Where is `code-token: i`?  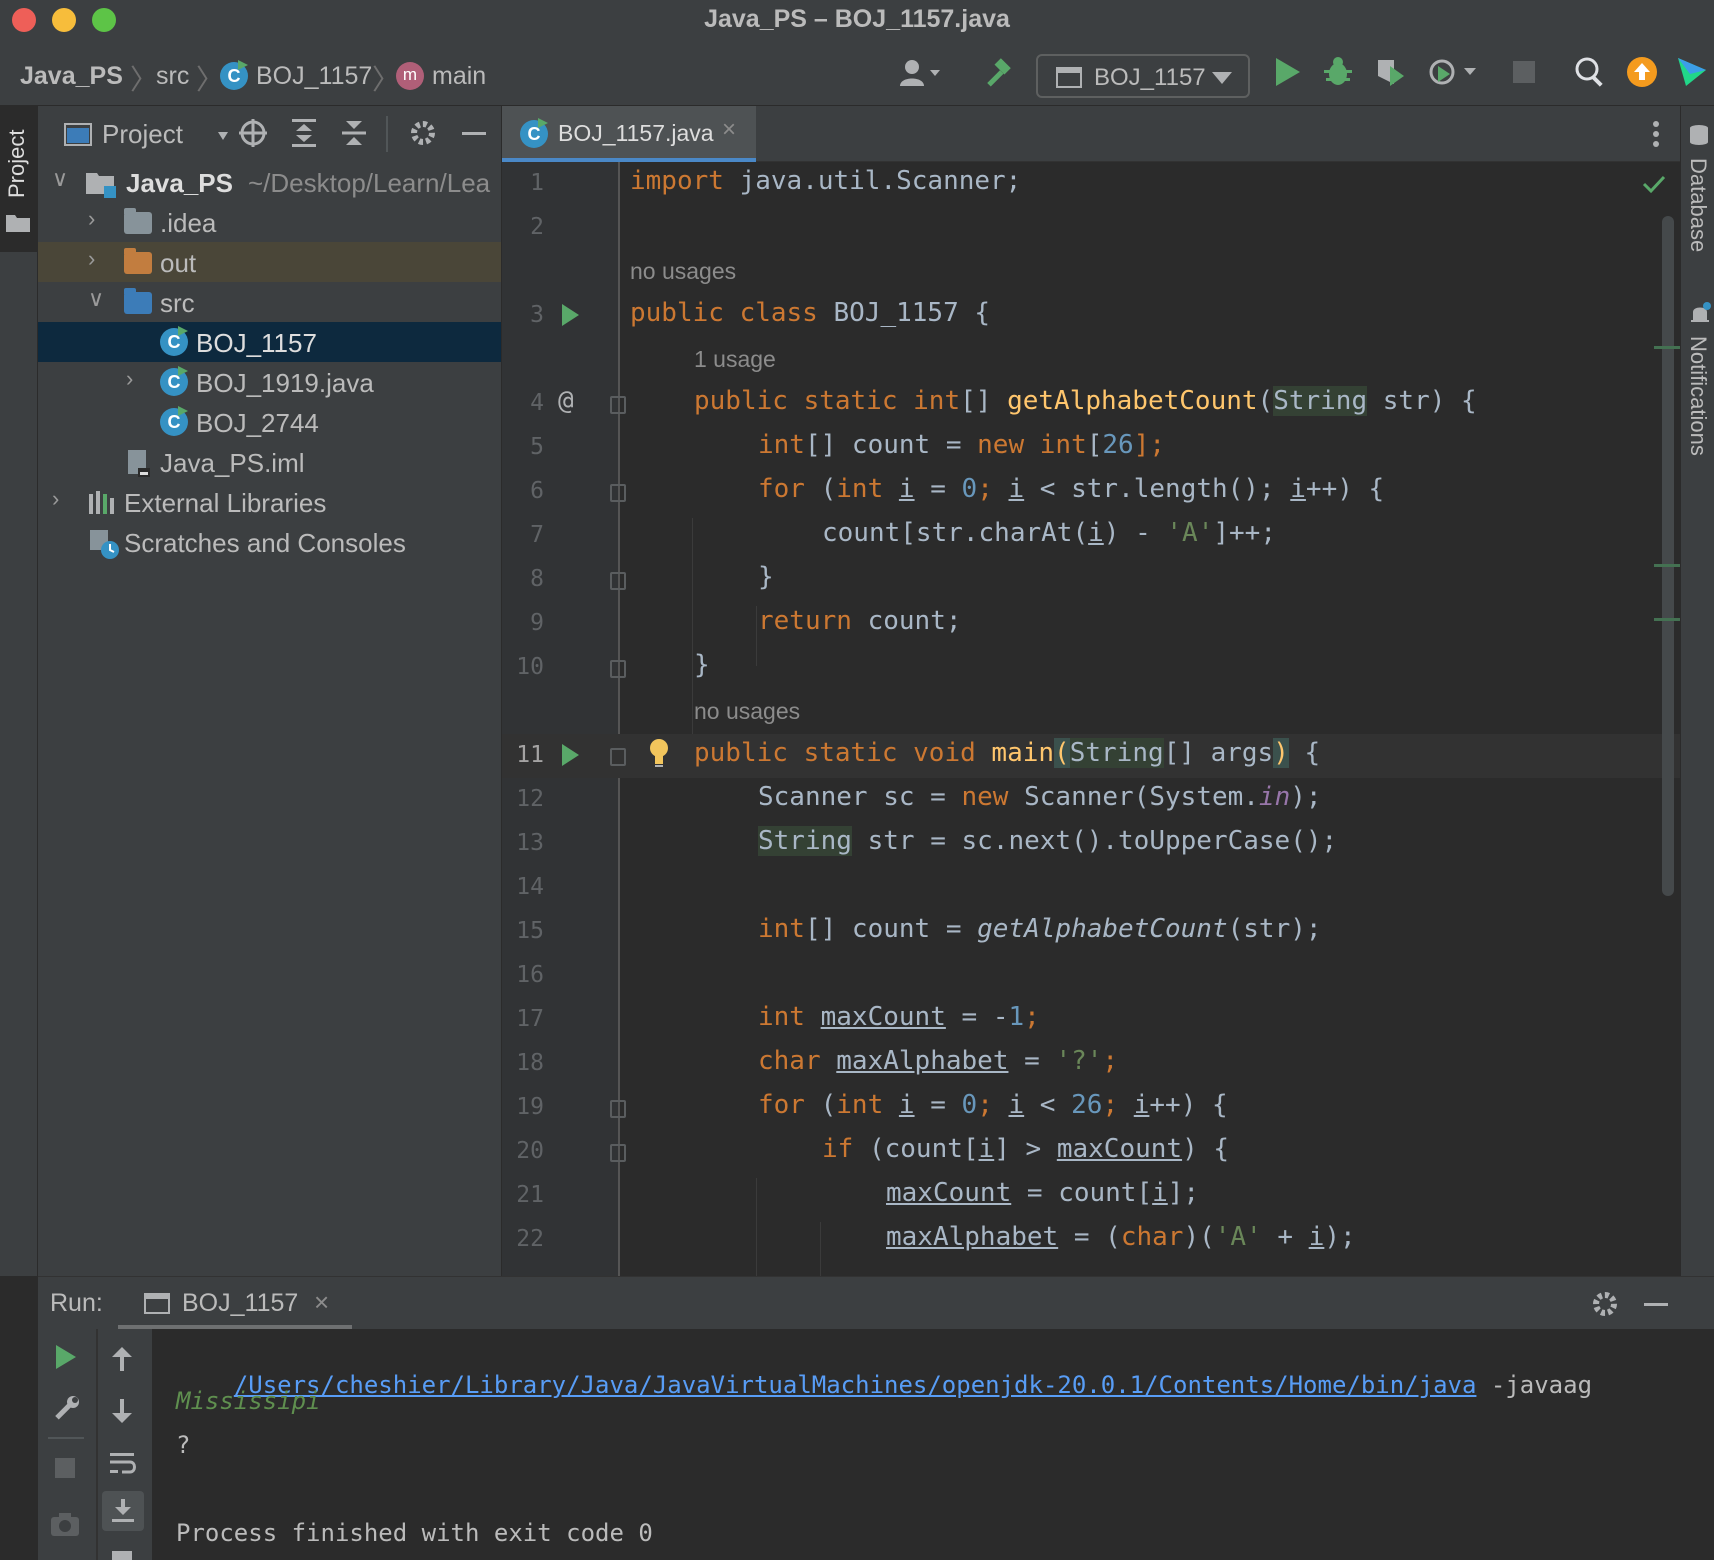
code-token: i is located at coordinates (1096, 533).